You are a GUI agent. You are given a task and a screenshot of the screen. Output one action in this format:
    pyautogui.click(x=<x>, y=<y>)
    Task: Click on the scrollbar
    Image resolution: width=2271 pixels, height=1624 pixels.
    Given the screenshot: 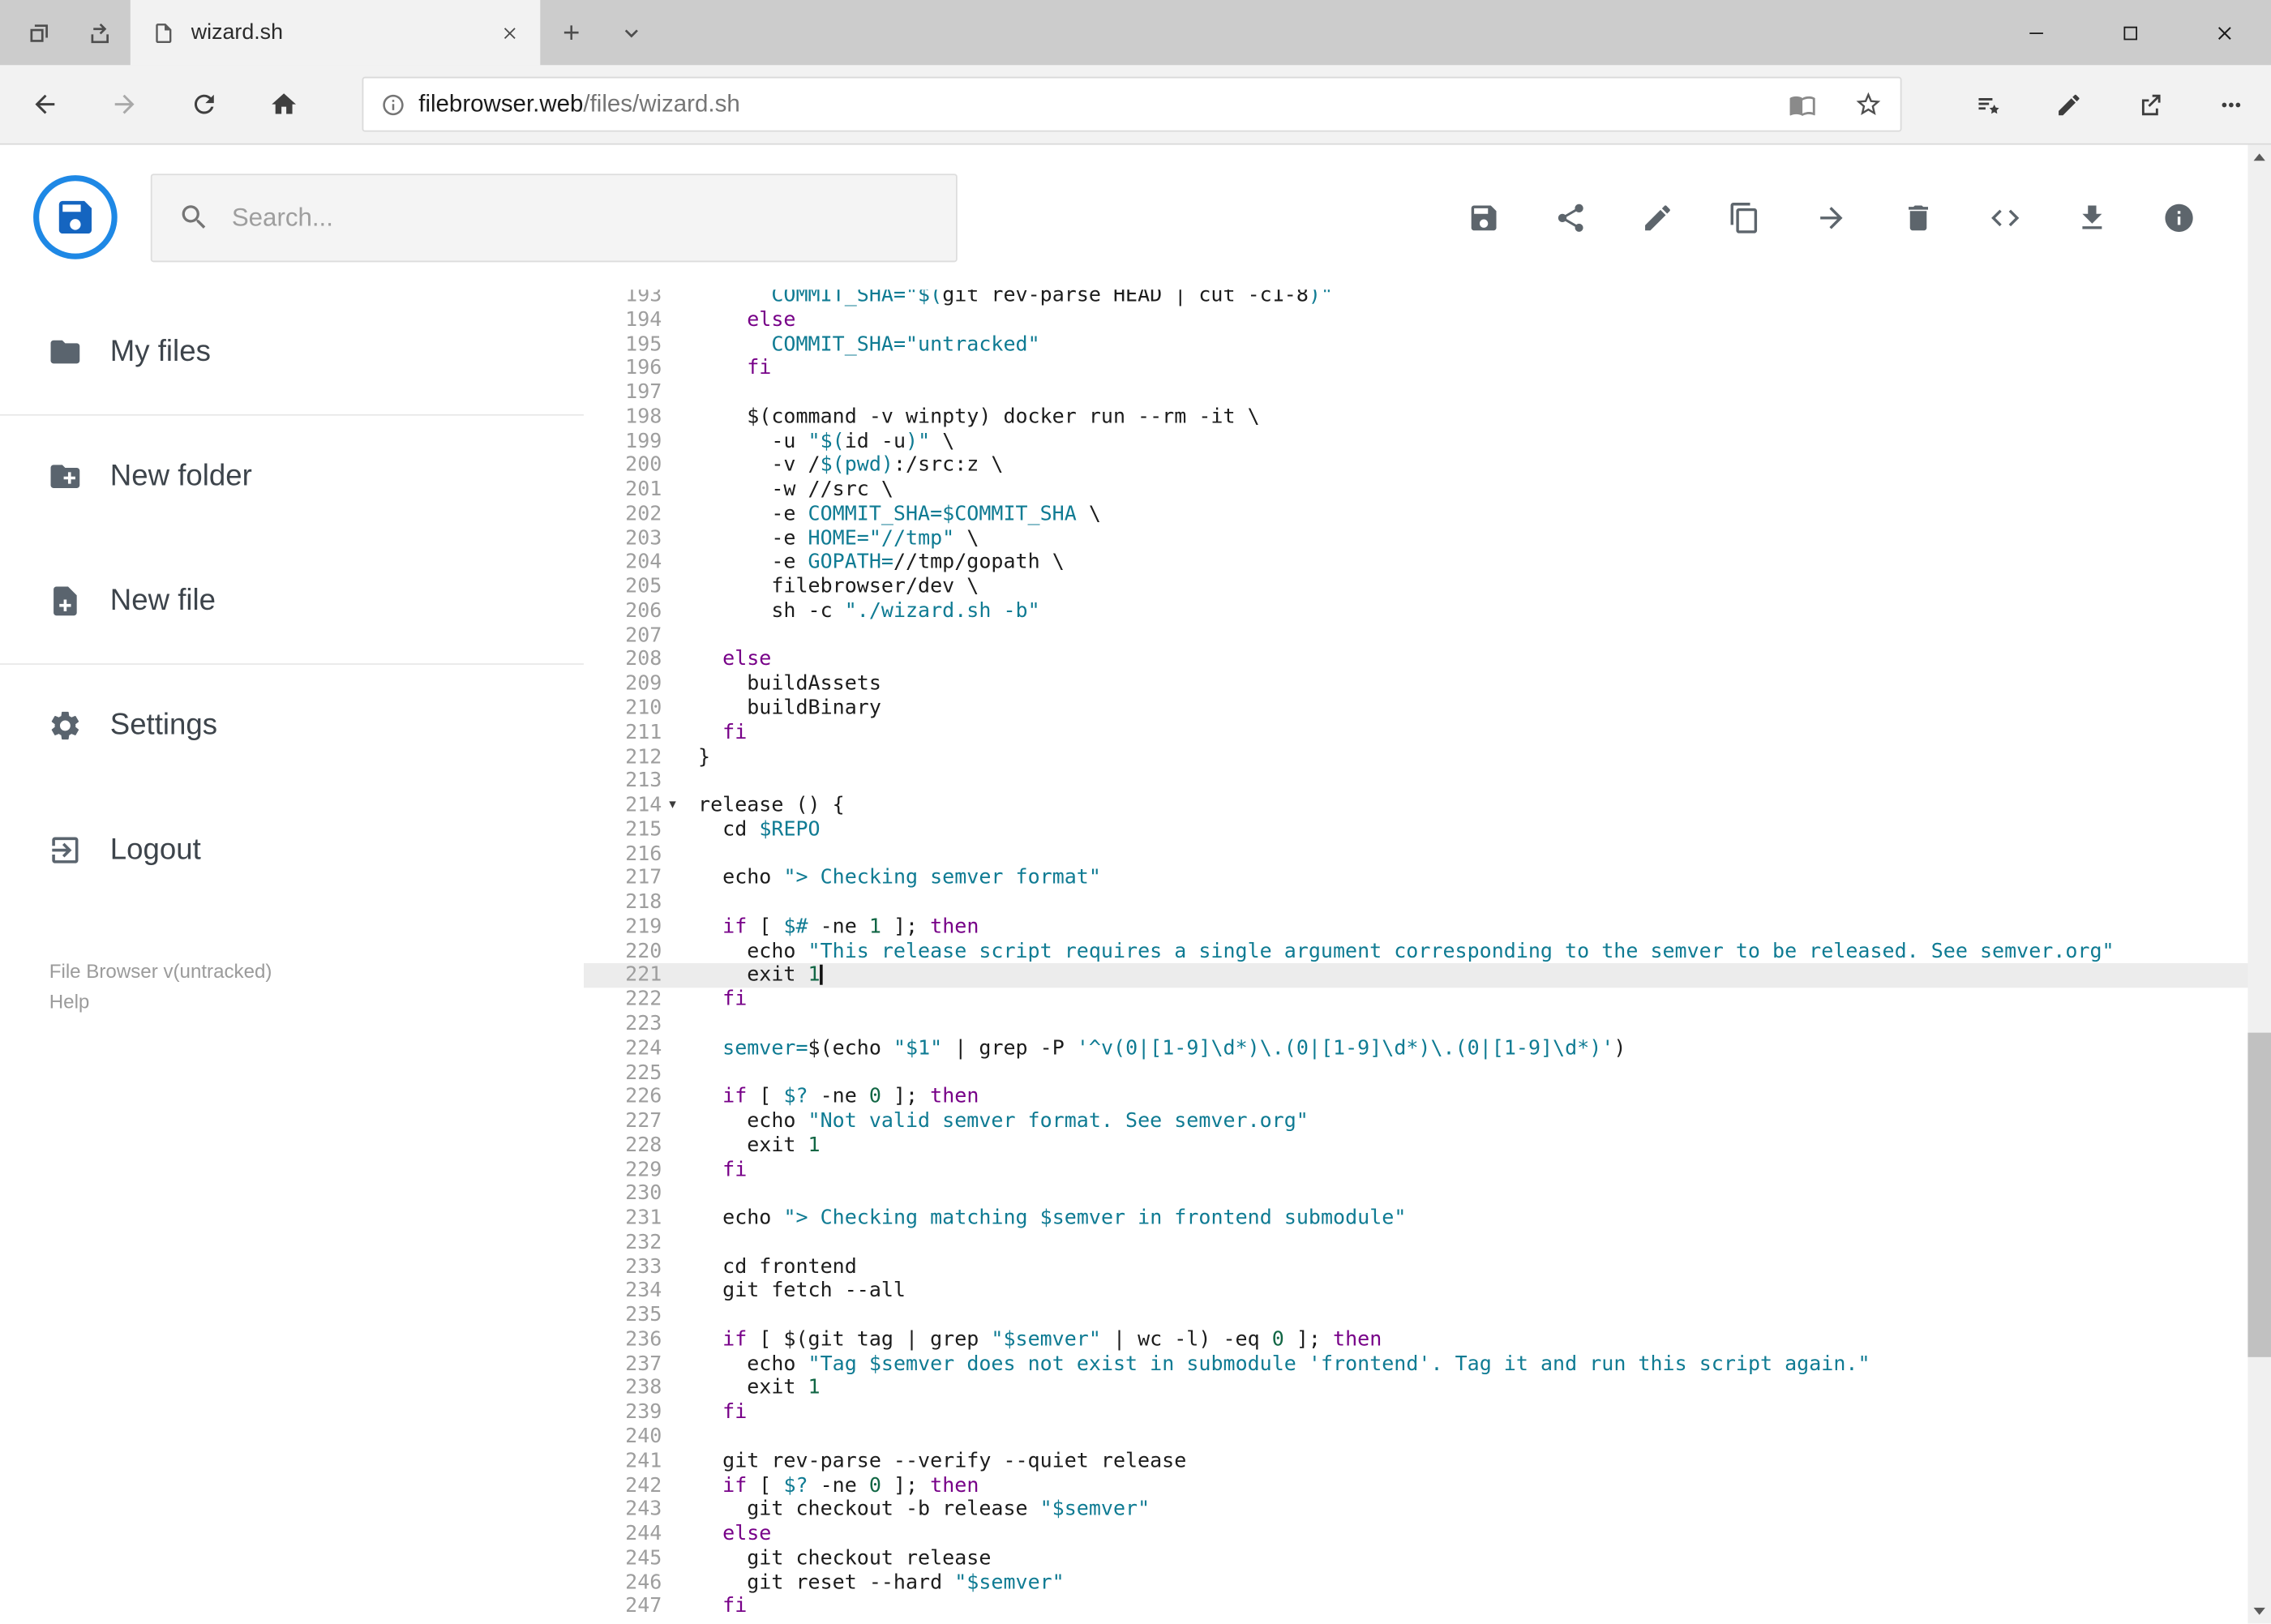 What is the action you would take?
    pyautogui.click(x=2259, y=884)
    